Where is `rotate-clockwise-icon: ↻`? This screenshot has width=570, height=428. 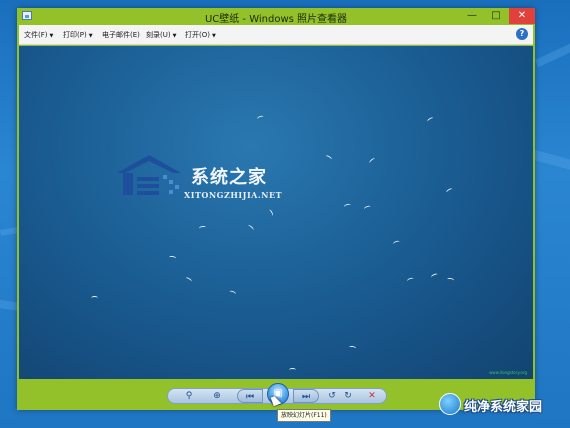 rotate-clockwise-icon: ↻ is located at coordinates (348, 396).